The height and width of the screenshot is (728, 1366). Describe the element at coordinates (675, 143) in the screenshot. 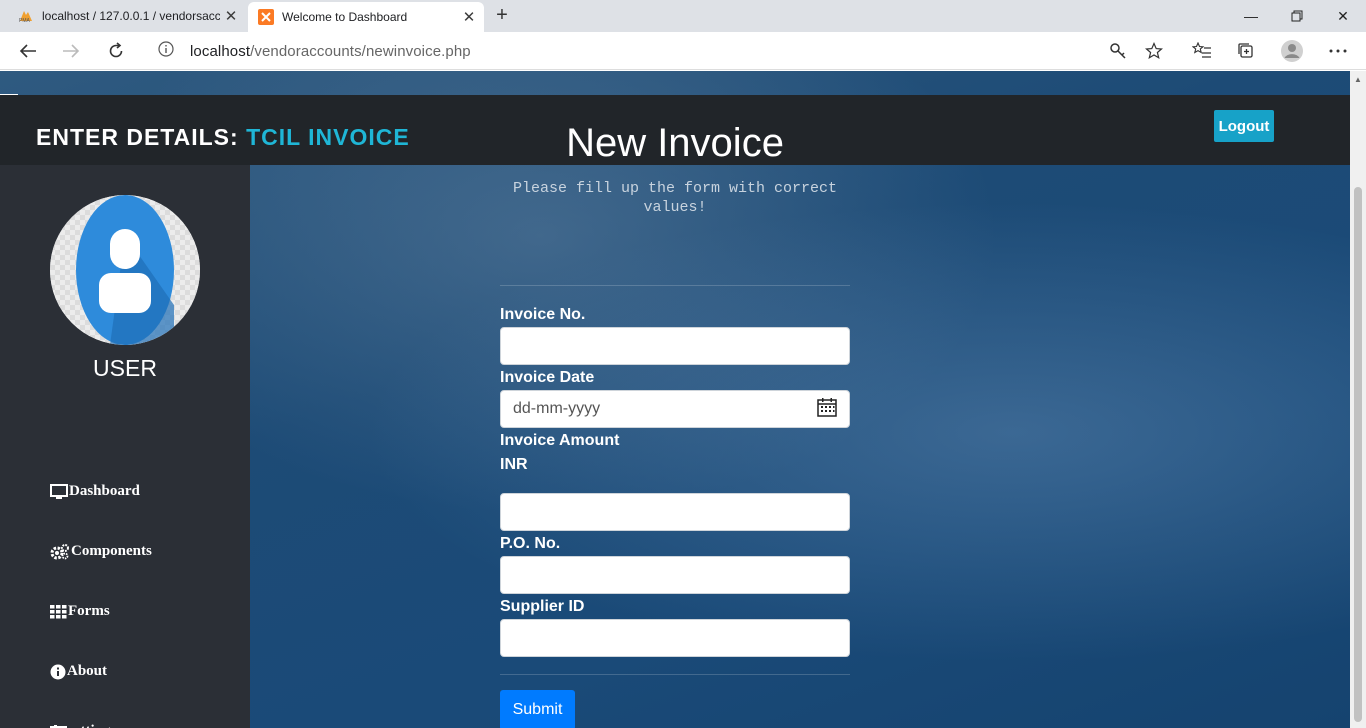

I see `page-title: New Invoice` at that location.